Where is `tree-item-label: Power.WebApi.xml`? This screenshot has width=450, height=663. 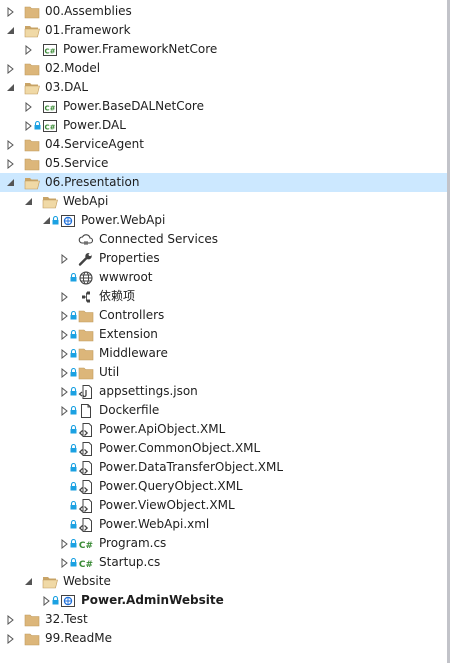
tree-item-label: Power.WebApi.xml is located at coordinates (154, 524).